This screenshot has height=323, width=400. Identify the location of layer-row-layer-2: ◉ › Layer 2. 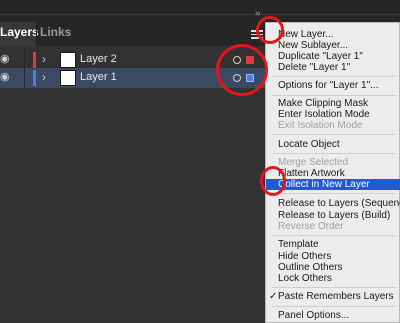
(134, 60).